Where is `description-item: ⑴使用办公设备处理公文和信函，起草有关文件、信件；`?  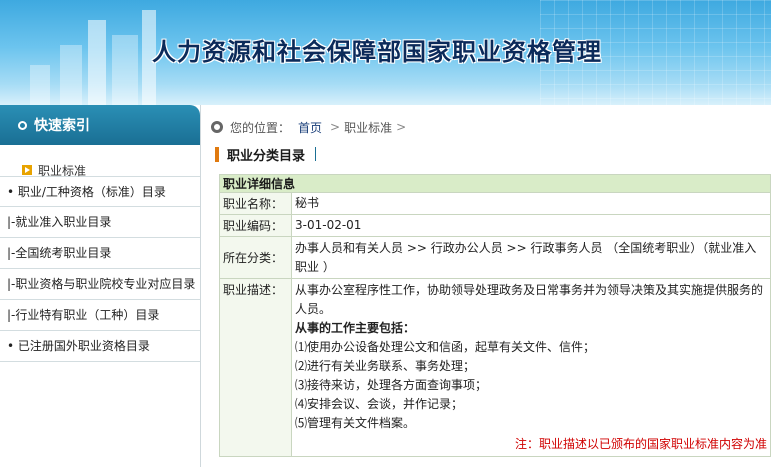
description-item: ⑴使用办公设备处理公文和信函，起草有关文件、信件； is located at coordinates (445, 347).